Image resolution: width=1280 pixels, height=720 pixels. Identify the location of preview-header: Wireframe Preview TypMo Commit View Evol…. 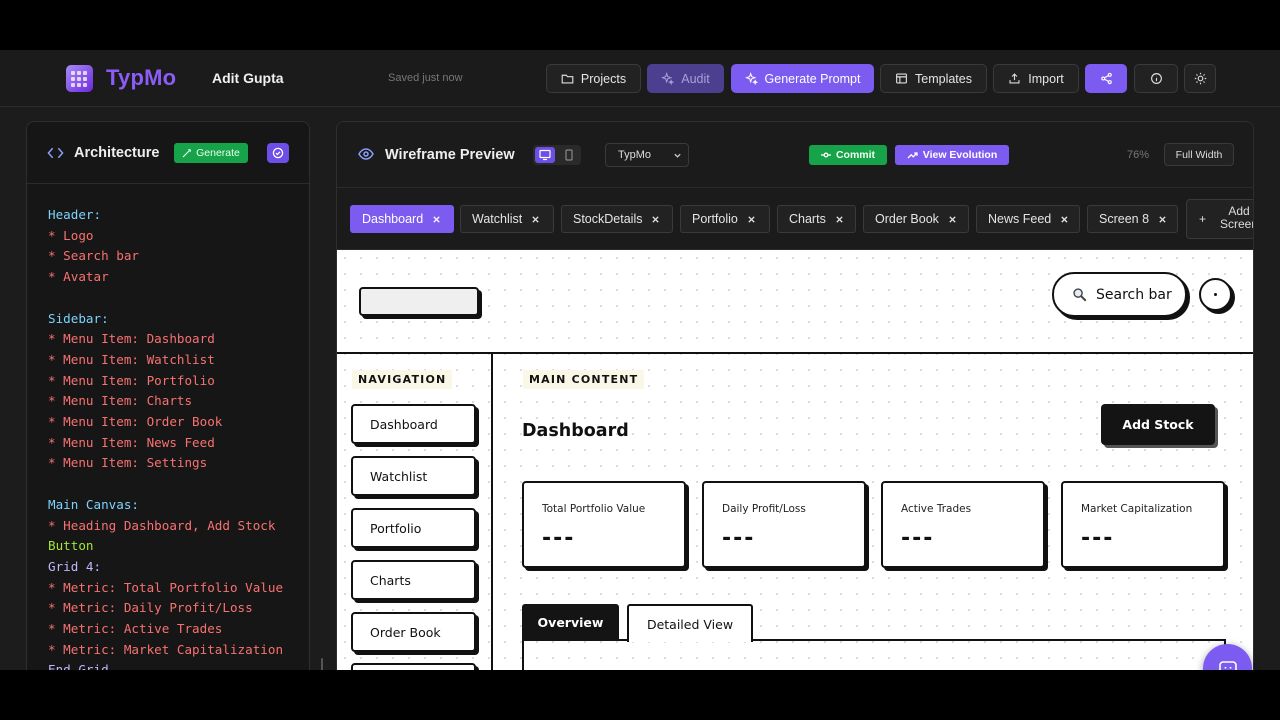
(795, 155).